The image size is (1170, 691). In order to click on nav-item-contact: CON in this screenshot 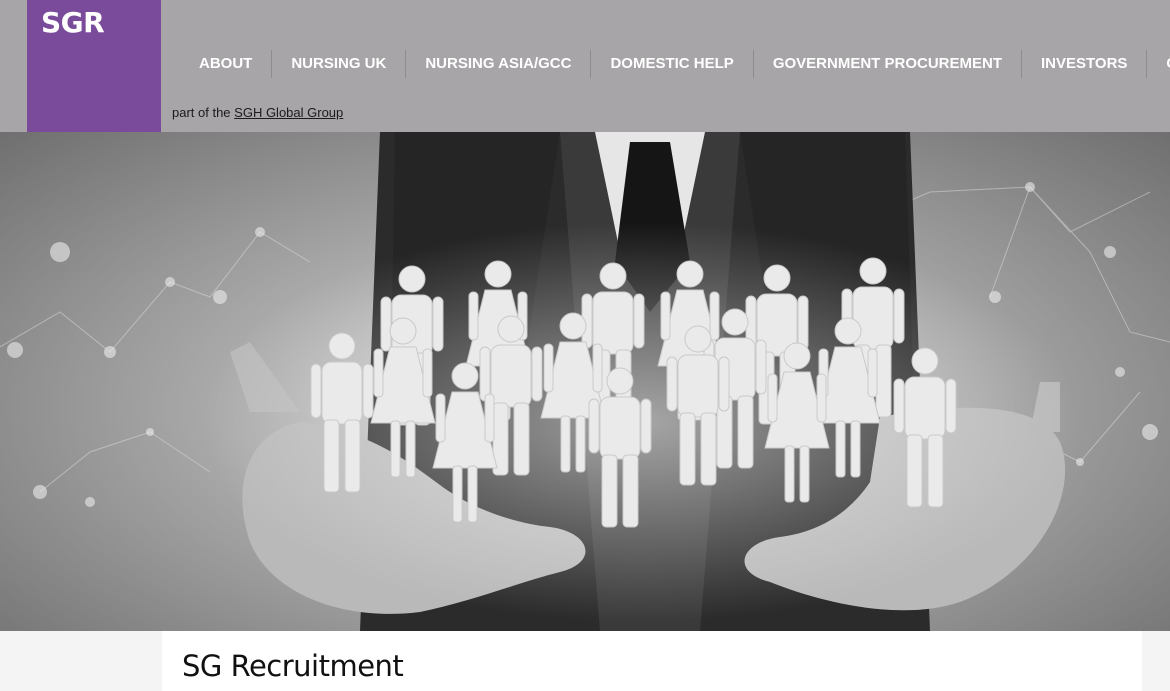, I will do `click(1158, 64)`.